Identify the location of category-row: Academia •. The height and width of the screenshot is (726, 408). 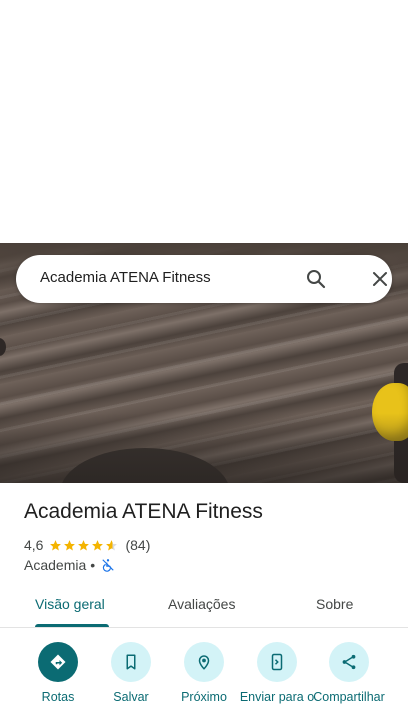
(69, 565).